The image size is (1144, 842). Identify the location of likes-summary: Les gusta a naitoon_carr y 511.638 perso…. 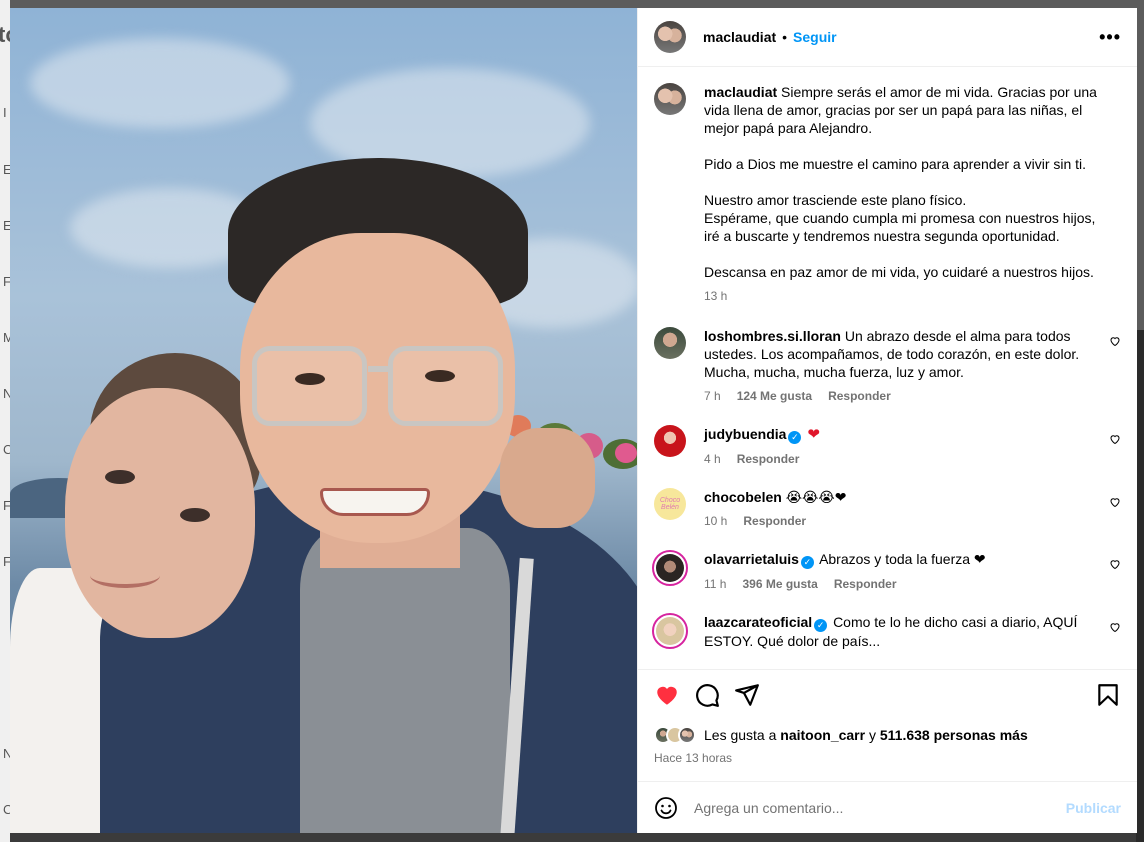
(887, 733).